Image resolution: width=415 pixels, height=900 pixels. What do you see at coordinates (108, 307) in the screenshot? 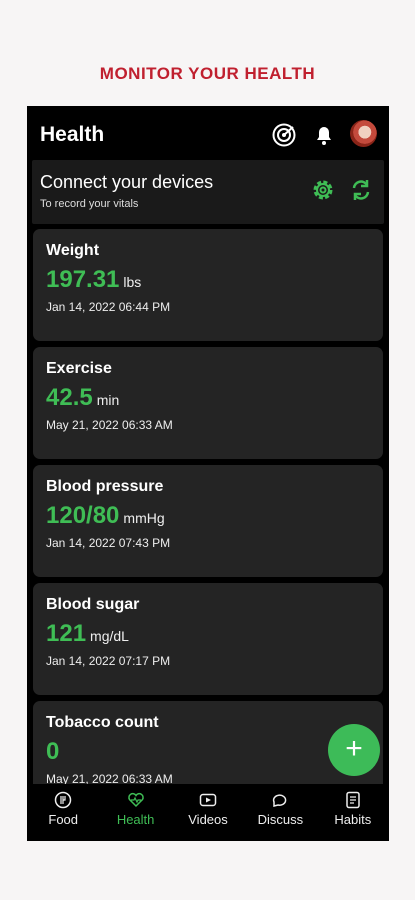
I see `card-date: Jan 14, 2022 06:44 PM` at bounding box center [108, 307].